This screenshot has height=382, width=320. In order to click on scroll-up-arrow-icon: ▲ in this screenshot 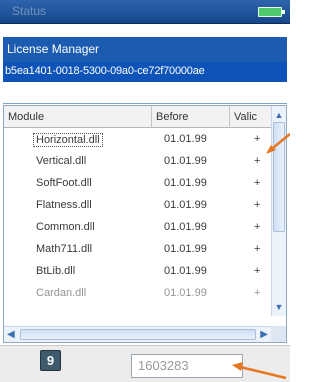, I will do `click(279, 115)`.